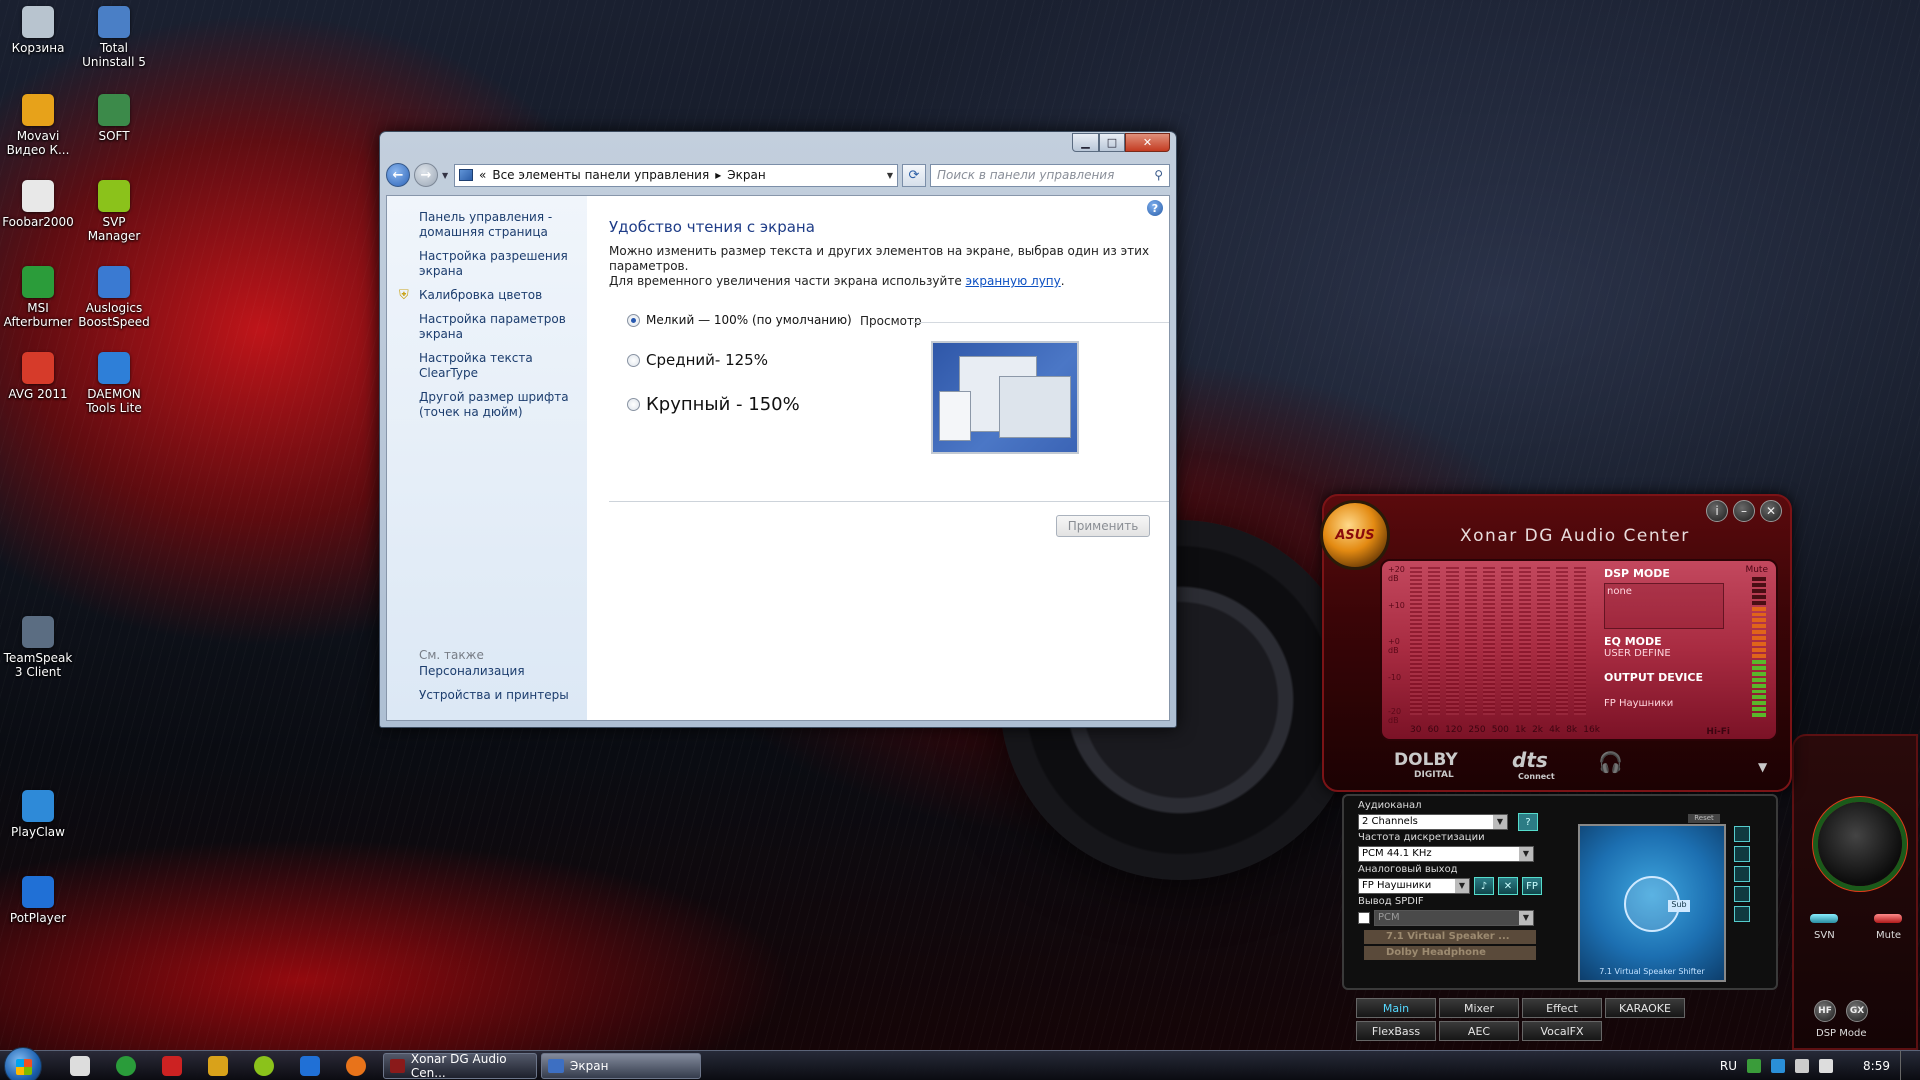 This screenshot has height=1080, width=1920. Describe the element at coordinates (1112, 142) in the screenshot. I see `maximize-button: □` at that location.